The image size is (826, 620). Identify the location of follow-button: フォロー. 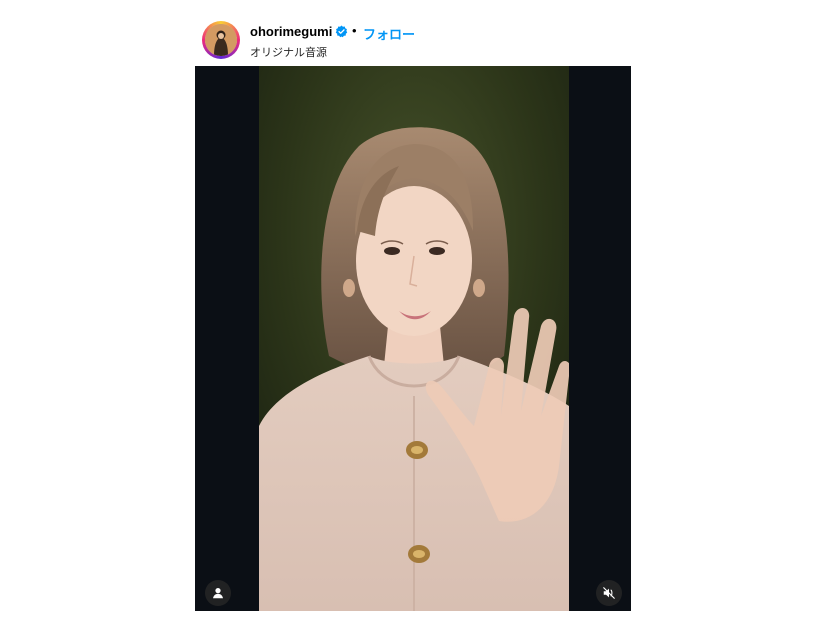
(389, 33).